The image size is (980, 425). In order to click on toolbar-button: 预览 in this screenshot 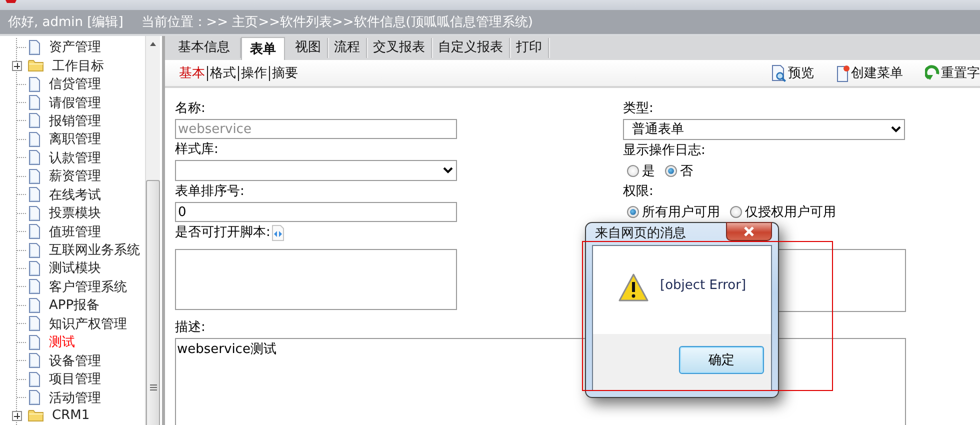, I will do `click(792, 73)`.